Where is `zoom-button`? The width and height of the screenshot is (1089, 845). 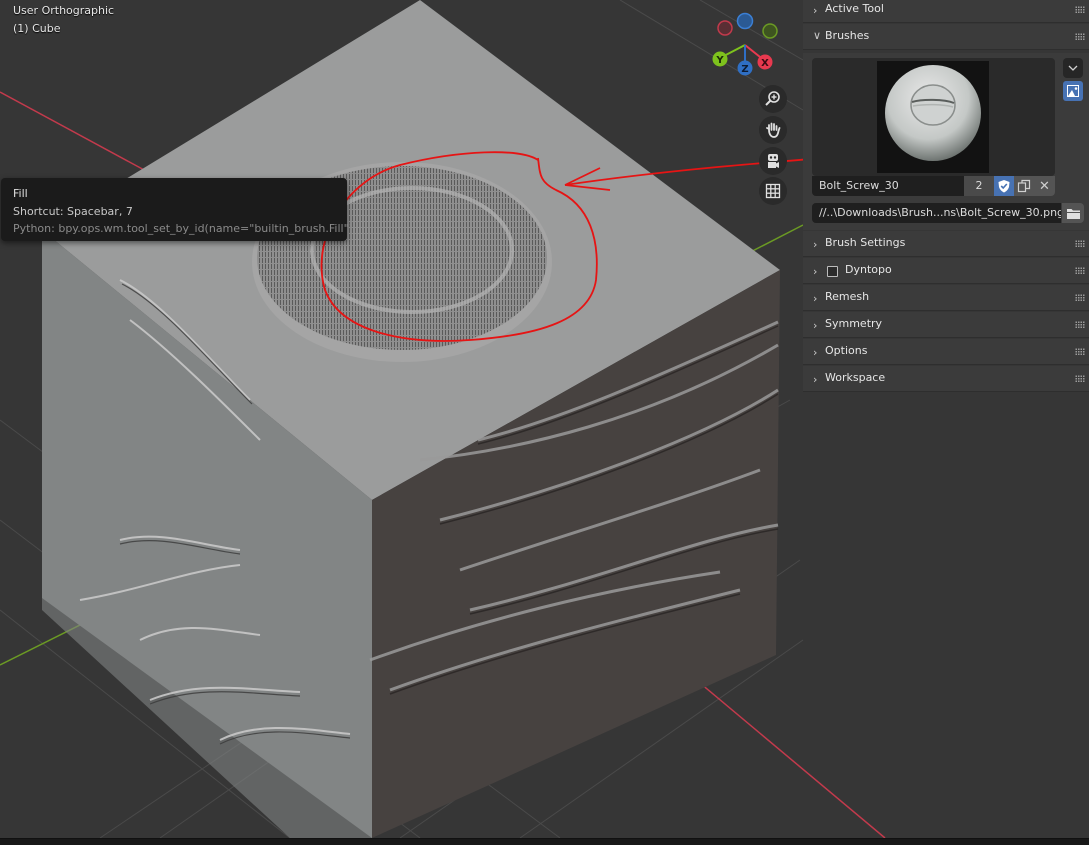 zoom-button is located at coordinates (773, 99).